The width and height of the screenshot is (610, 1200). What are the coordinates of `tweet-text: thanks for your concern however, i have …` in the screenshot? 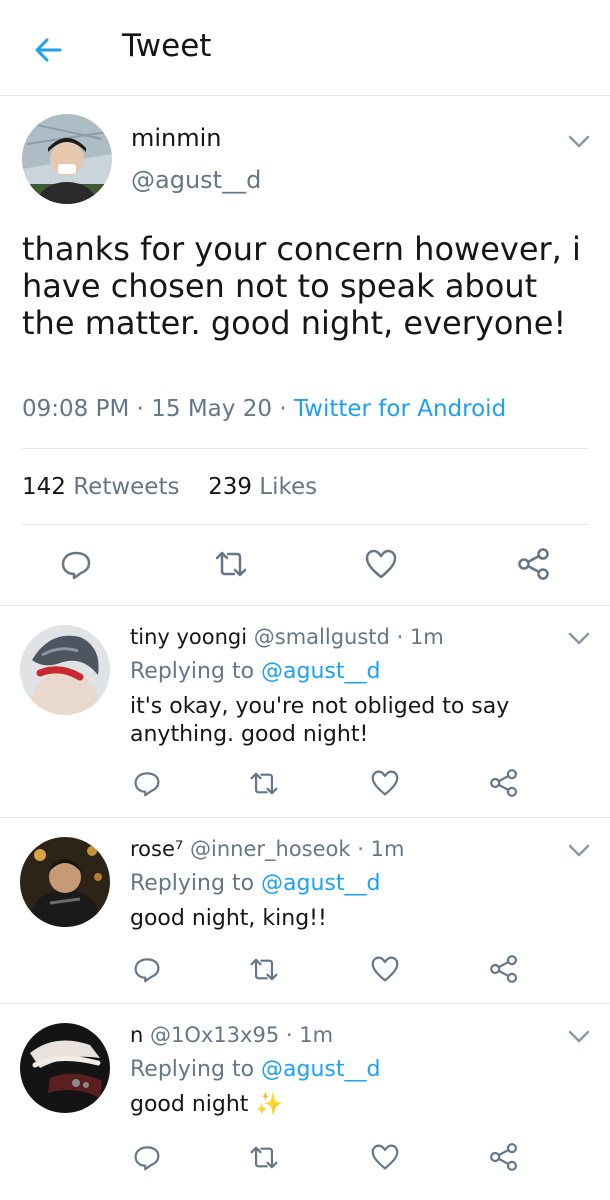 It's located at (301, 286).